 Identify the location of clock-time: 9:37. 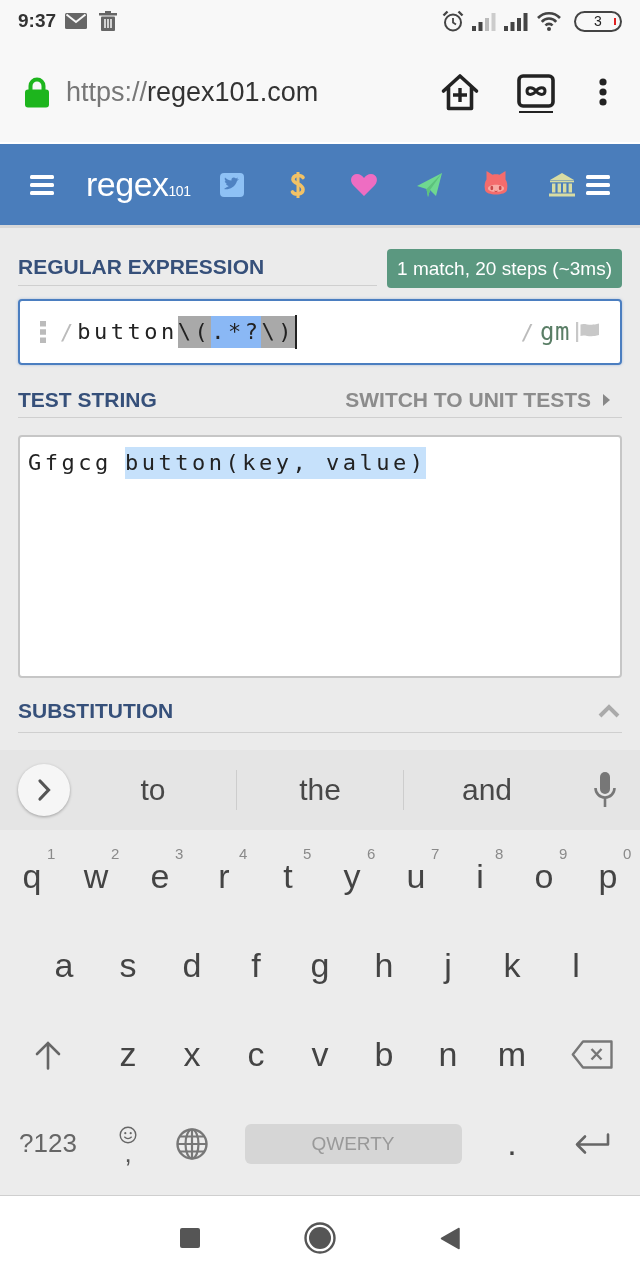
(37, 21).